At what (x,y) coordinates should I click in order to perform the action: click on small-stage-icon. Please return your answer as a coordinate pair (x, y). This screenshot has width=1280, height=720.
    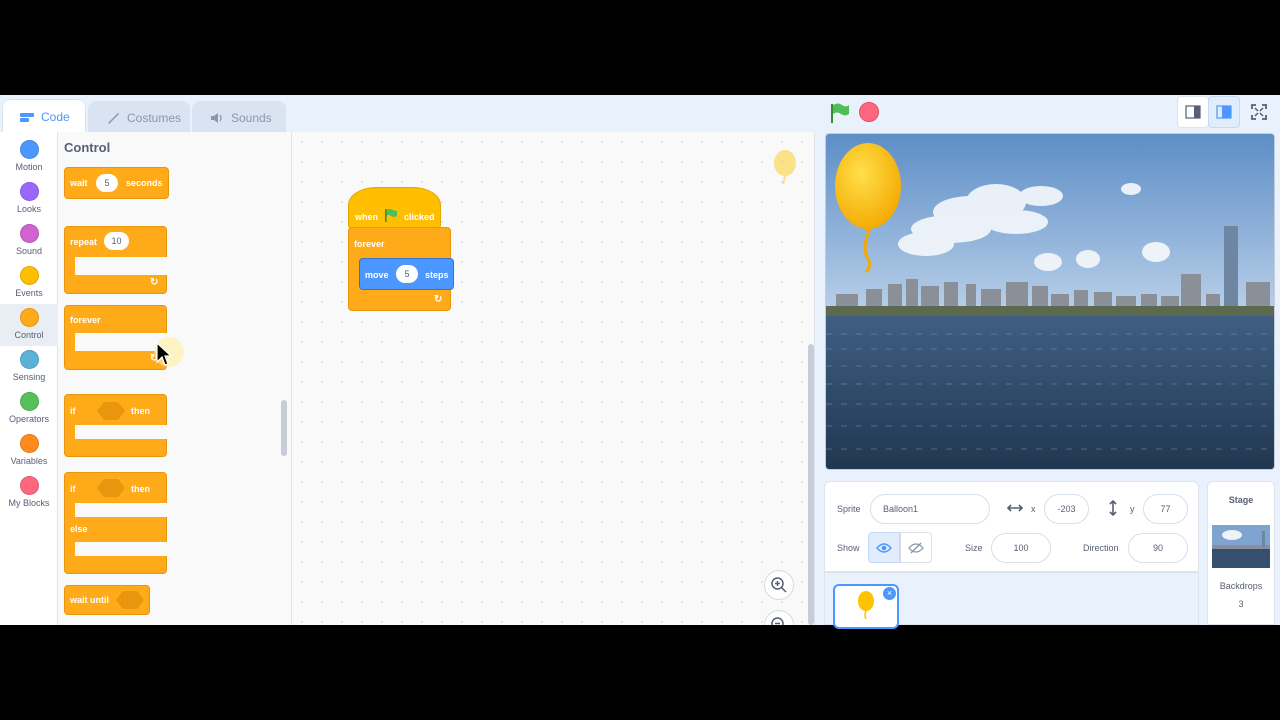
    Looking at the image, I should click on (1193, 112).